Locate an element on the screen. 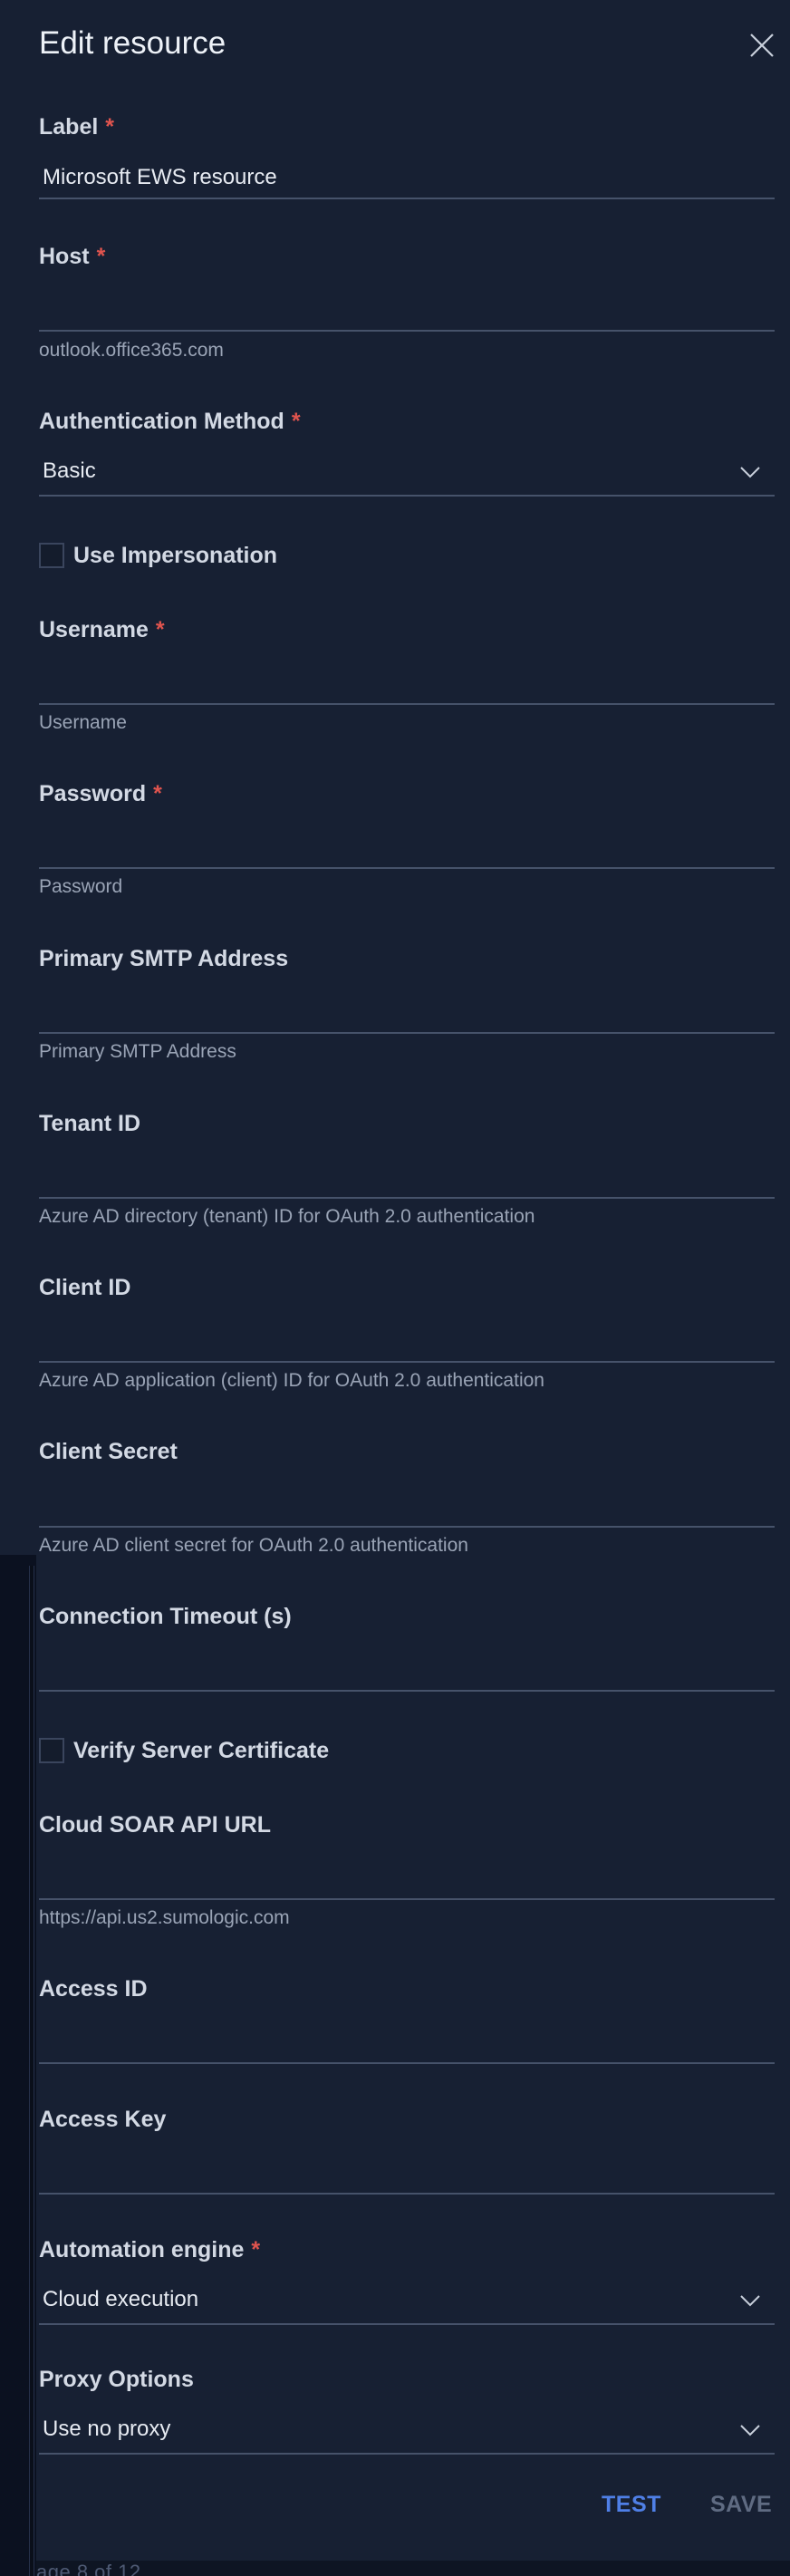  cloud-soar-url-input is located at coordinates (407, 1879).